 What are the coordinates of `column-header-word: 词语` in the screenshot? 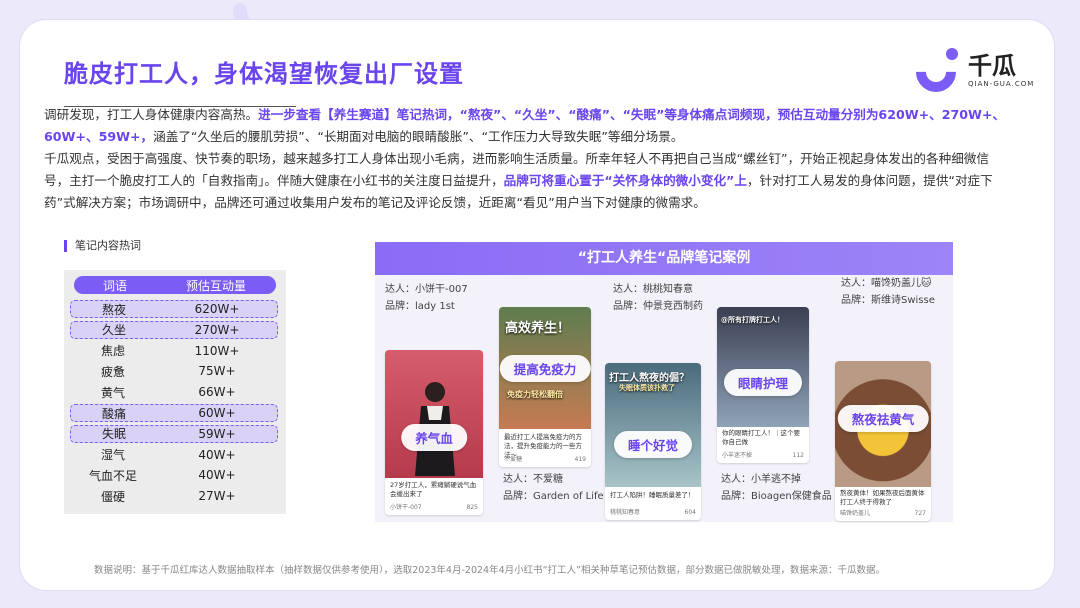 It's located at (114, 285).